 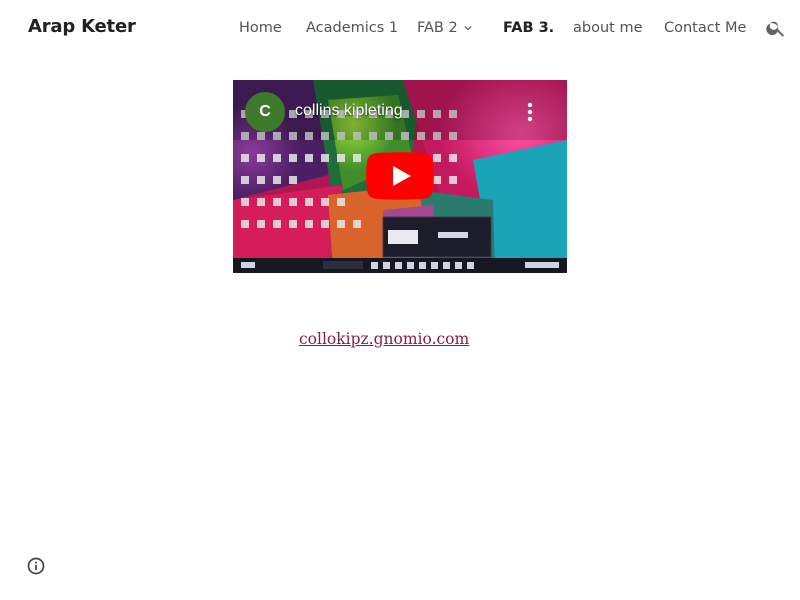 I want to click on gnomio-link: collokipz.gnomio.com, so click(x=384, y=339).